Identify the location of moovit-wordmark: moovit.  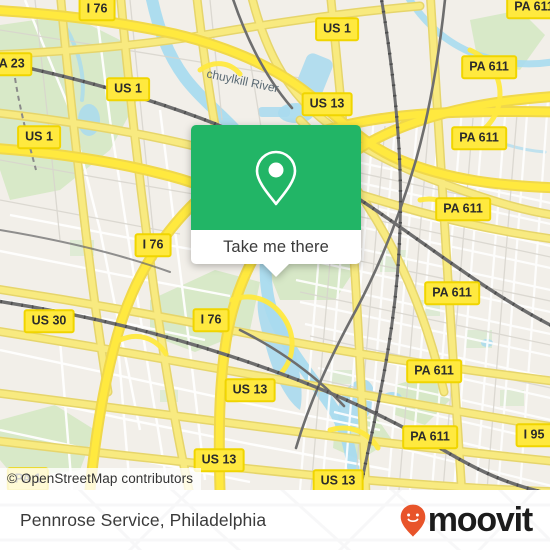
(480, 520).